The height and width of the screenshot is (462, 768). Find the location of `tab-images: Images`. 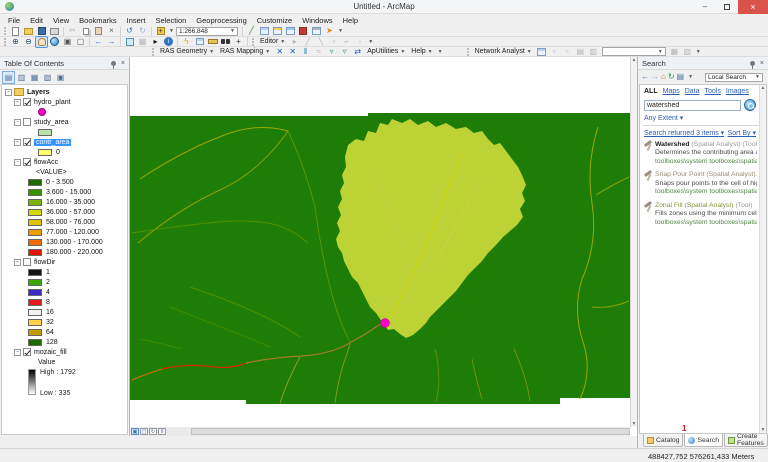

tab-images: Images is located at coordinates (737, 91).